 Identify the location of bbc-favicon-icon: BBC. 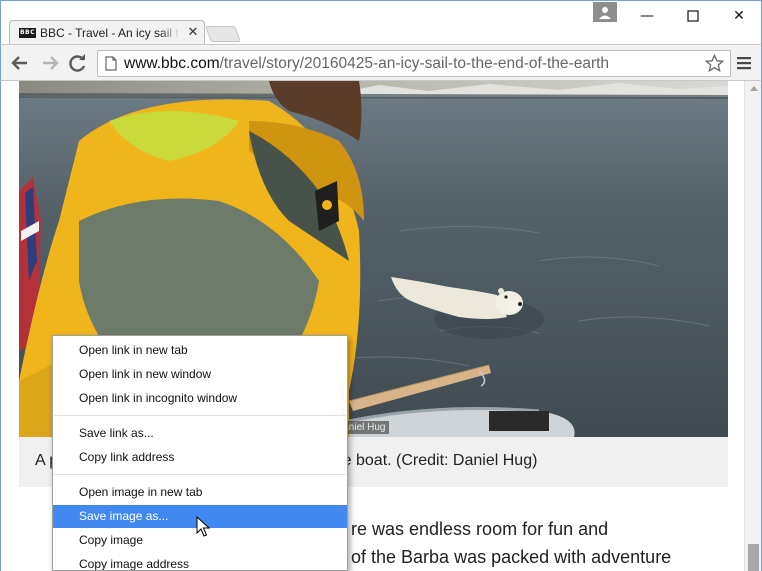
(27, 33).